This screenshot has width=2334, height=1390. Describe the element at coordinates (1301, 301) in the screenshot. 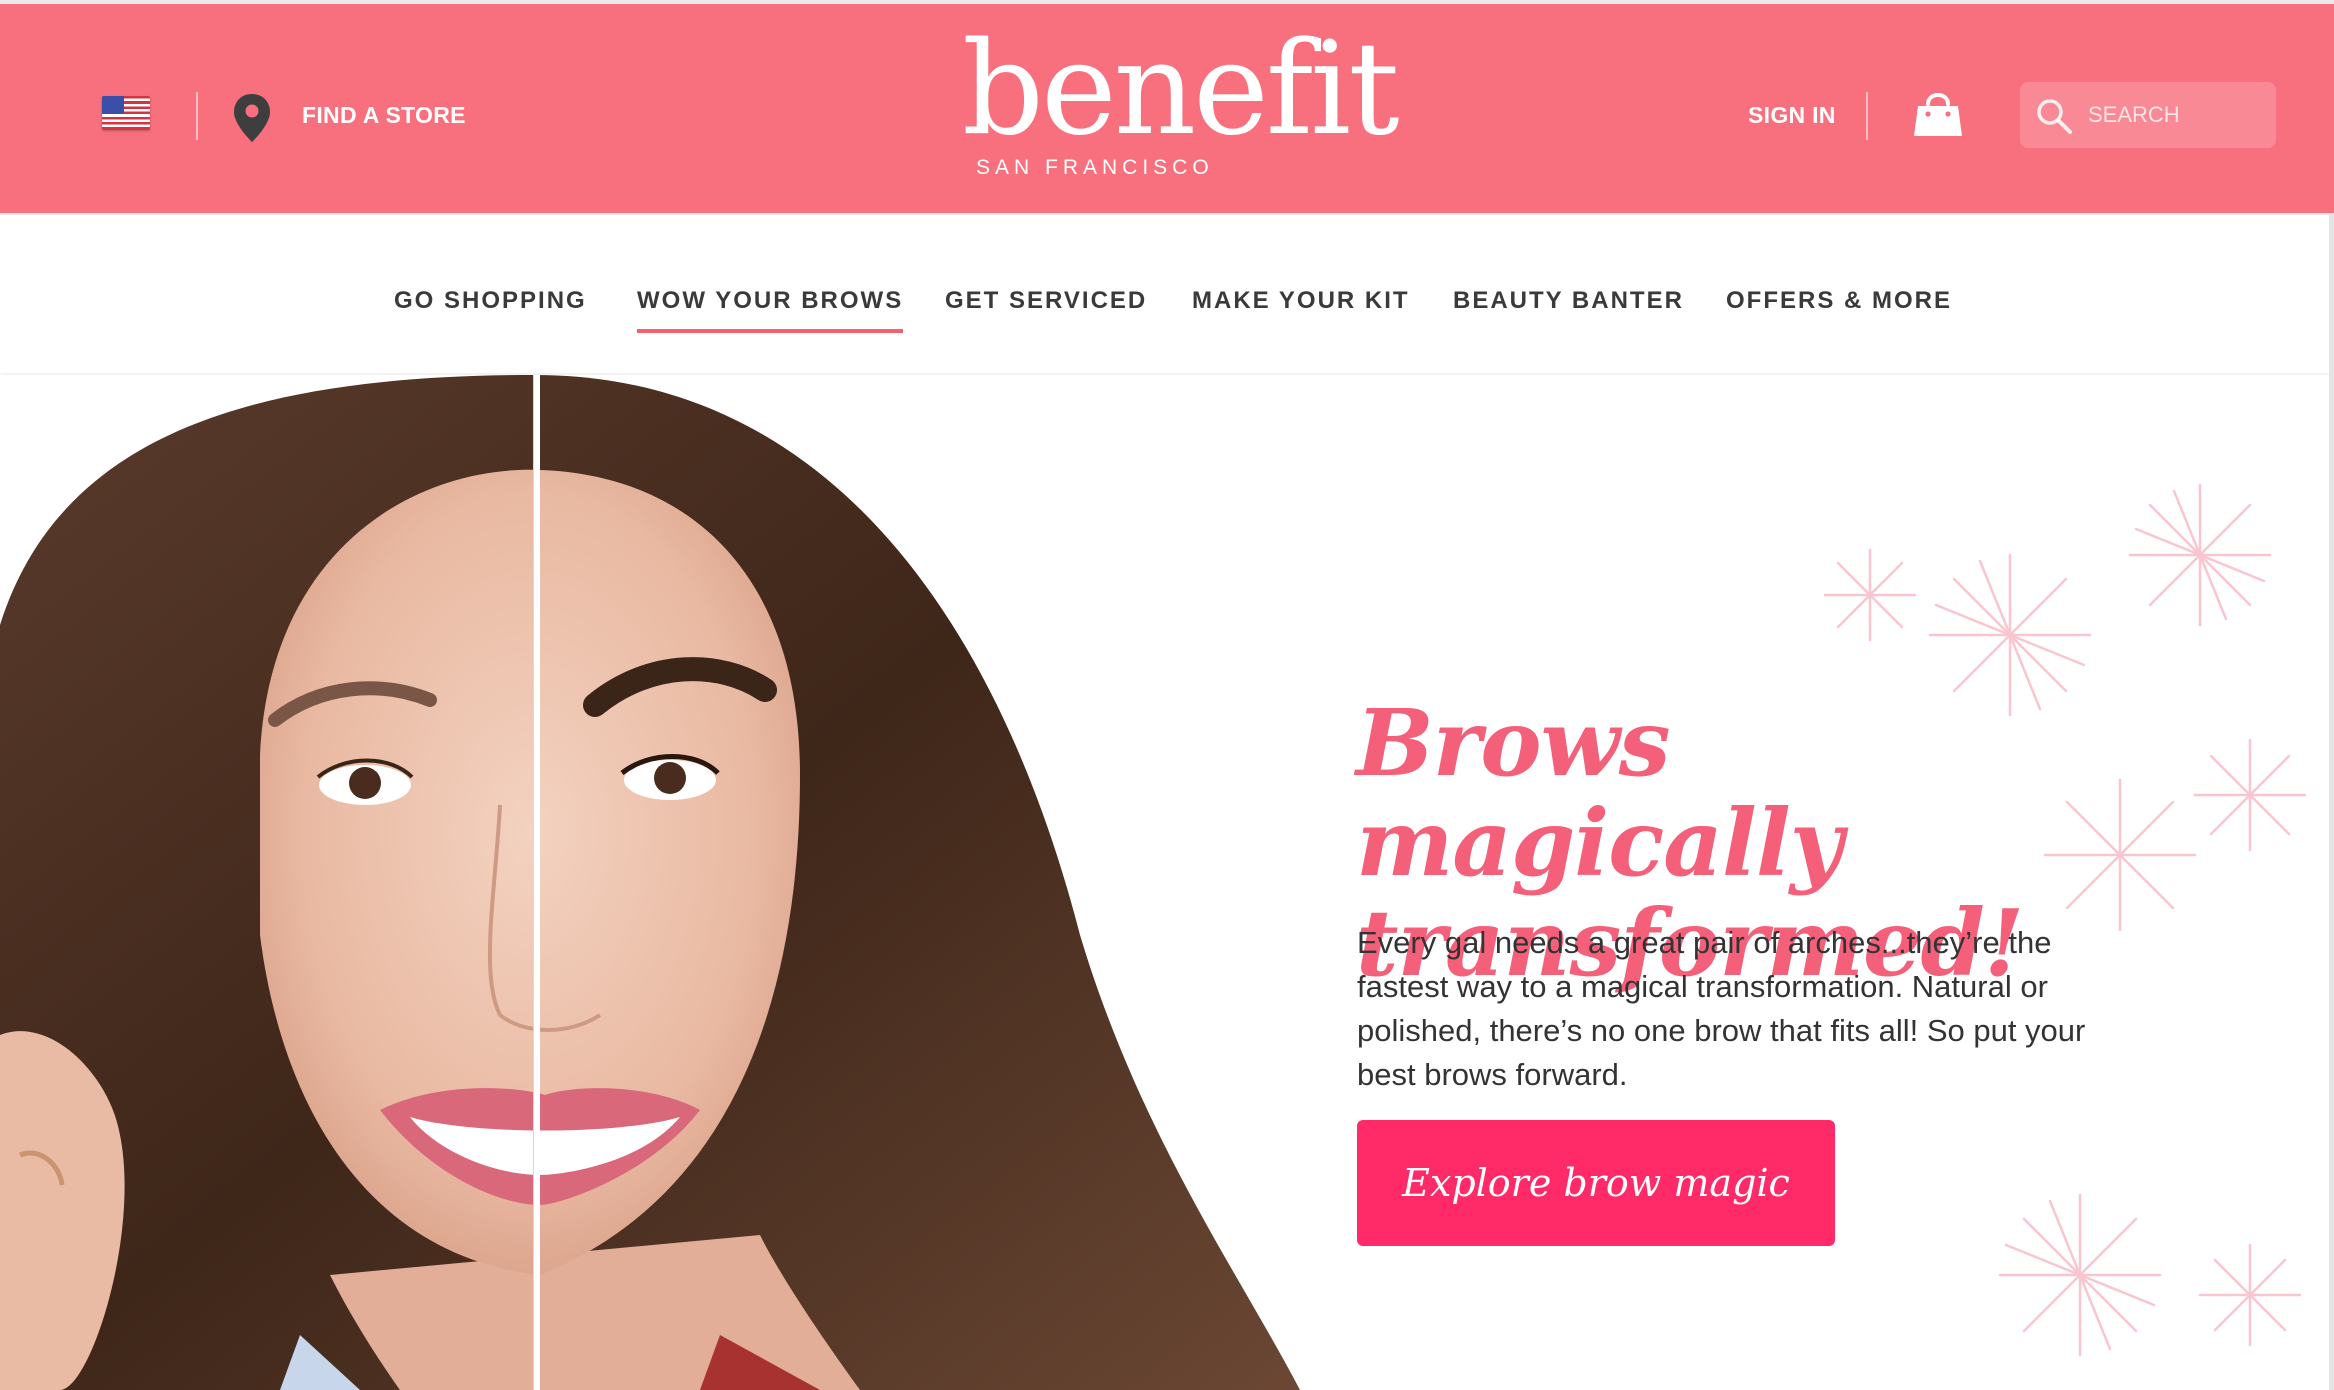

I see `nav-make-your-kit: MAKE YOUR KIT` at that location.